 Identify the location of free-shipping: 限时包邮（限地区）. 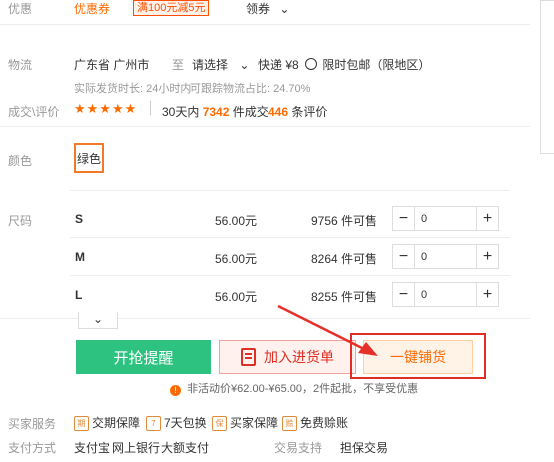
(367, 64).